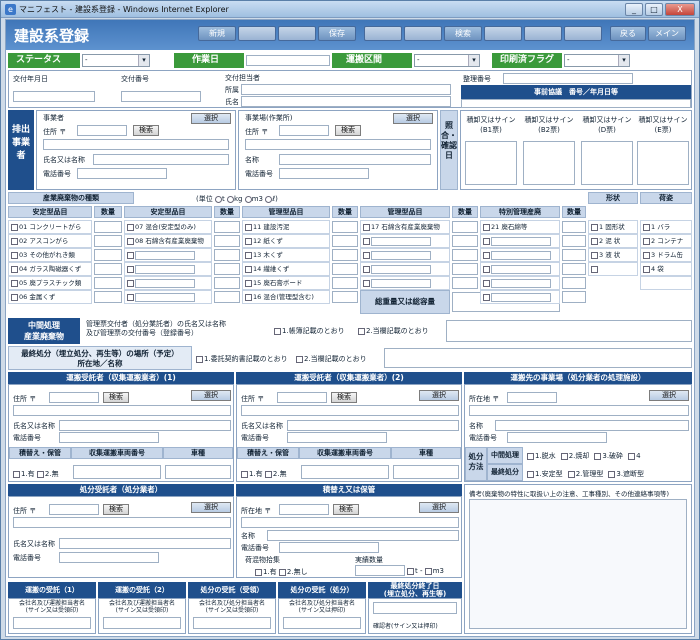  What do you see at coordinates (597, 60) in the screenshot?
I see `print-flag-select: -` at bounding box center [597, 60].